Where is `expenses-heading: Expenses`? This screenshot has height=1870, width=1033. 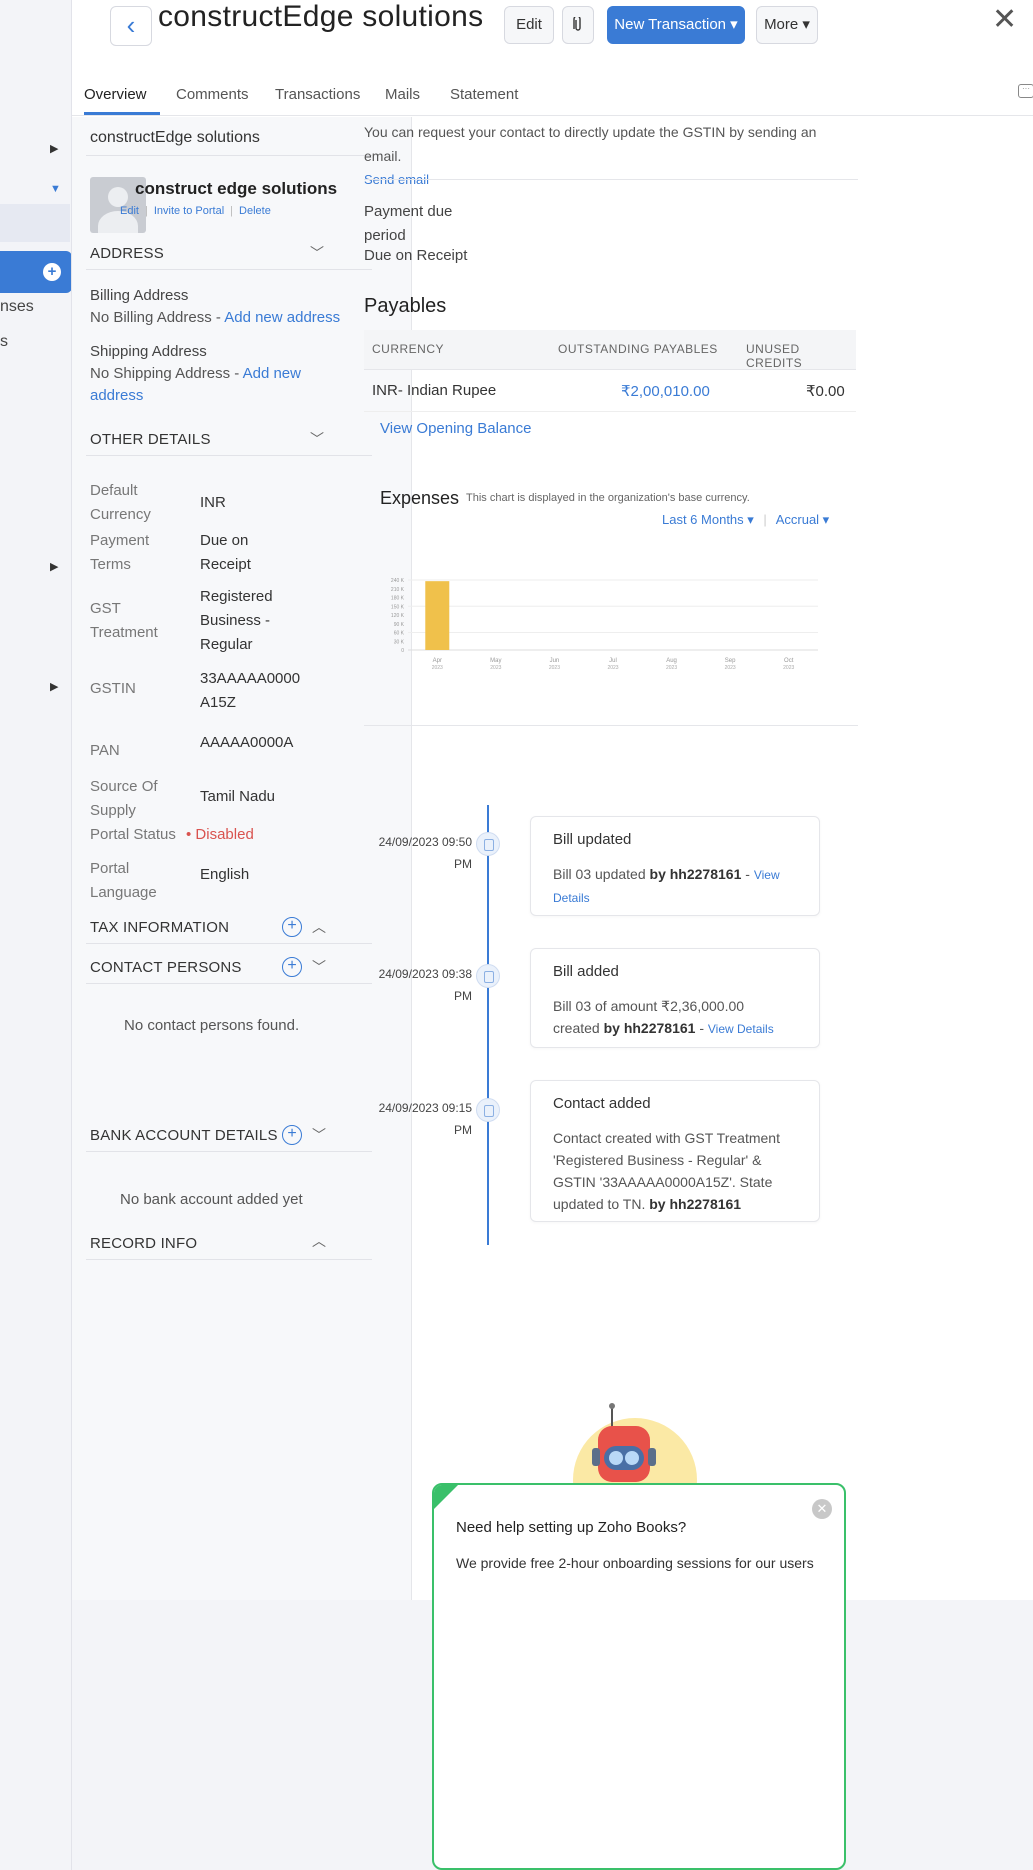
expenses-heading: Expenses is located at coordinates (420, 498).